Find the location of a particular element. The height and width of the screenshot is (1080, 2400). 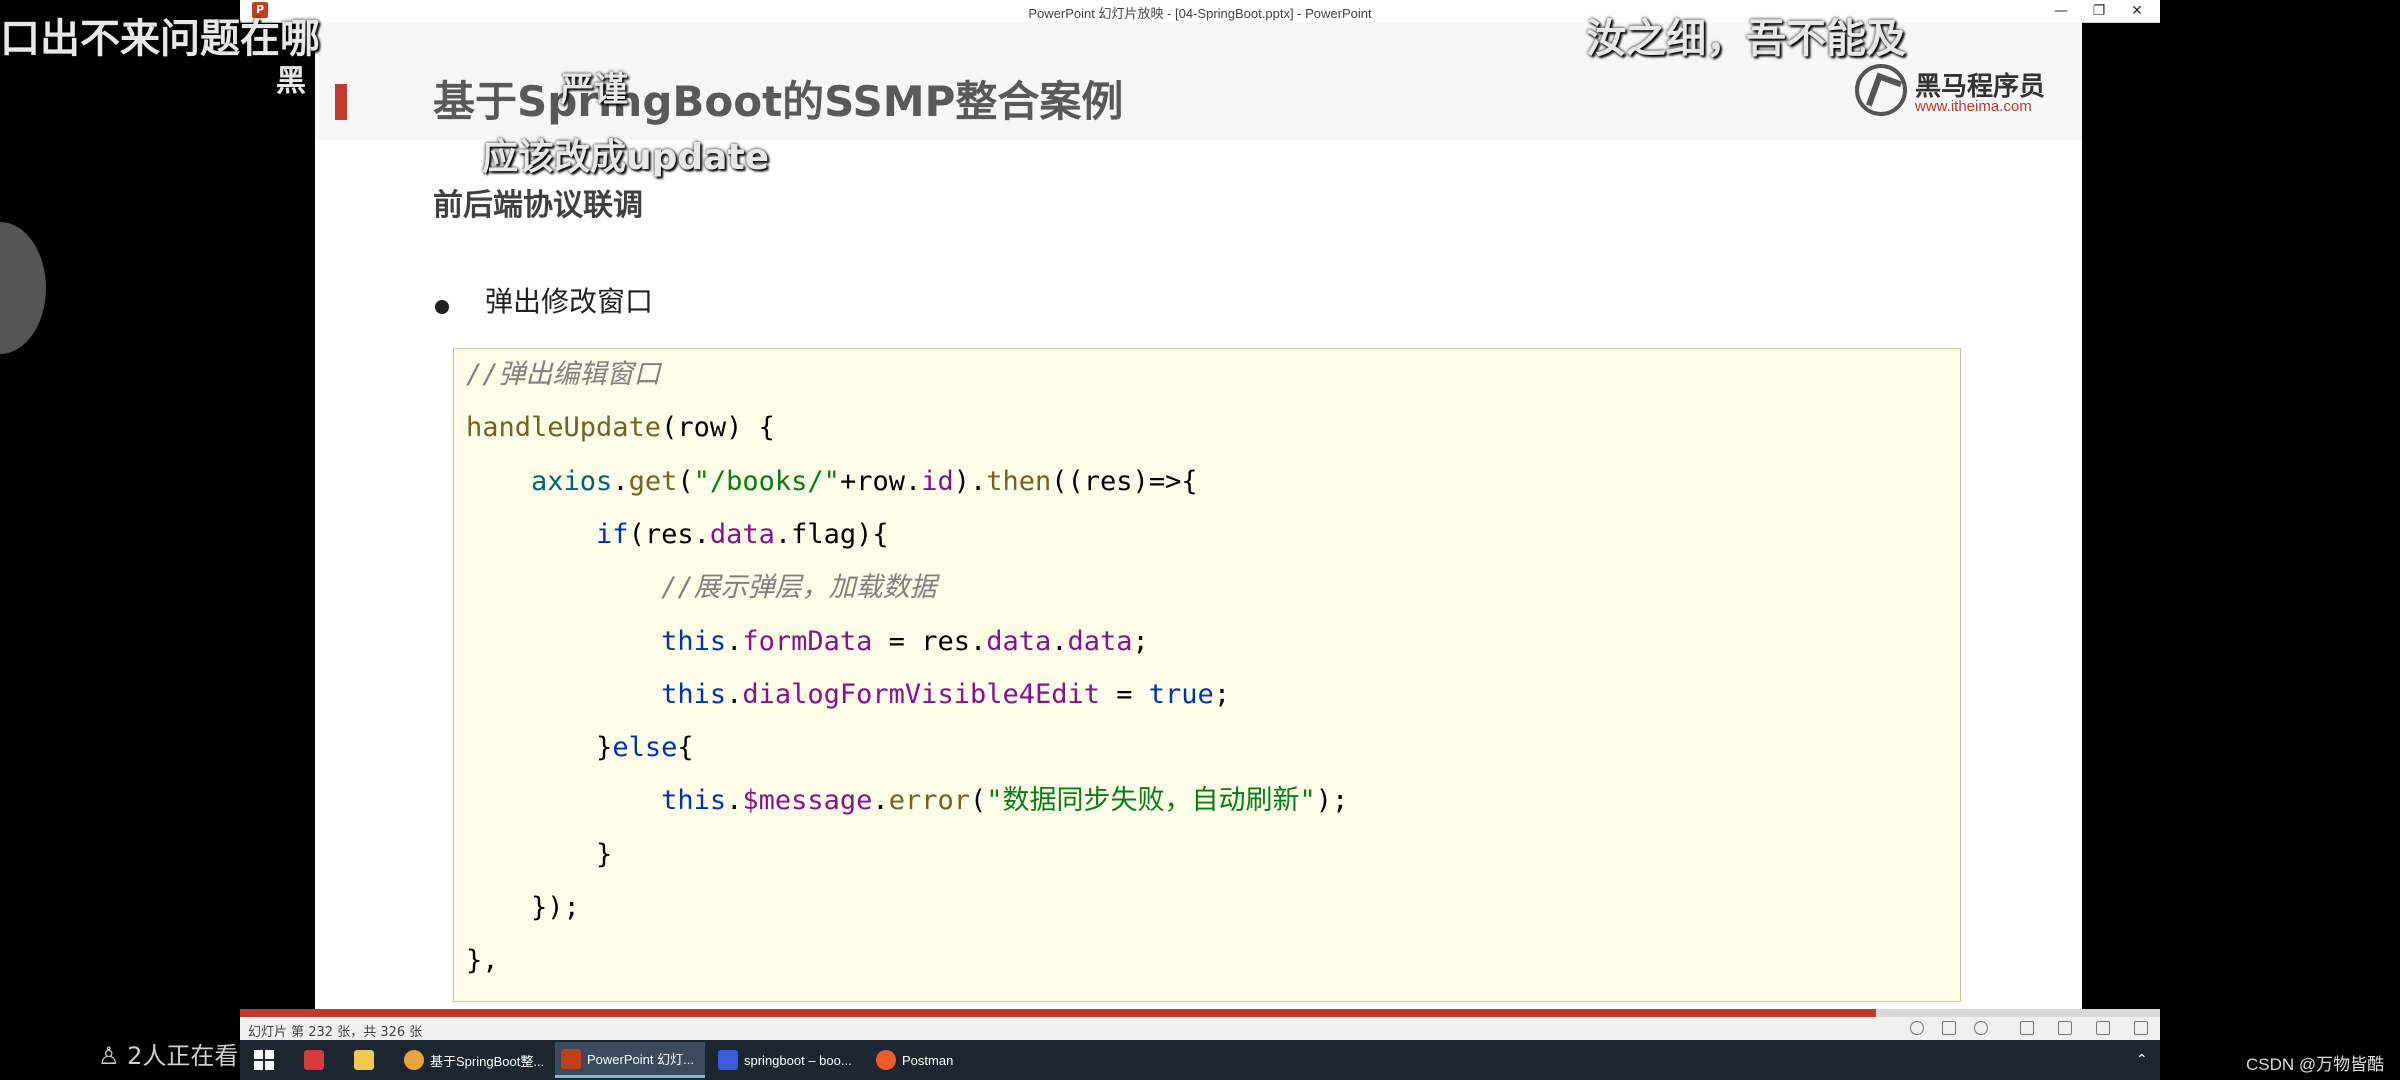

slide-progress-bar is located at coordinates (1200, 1013).